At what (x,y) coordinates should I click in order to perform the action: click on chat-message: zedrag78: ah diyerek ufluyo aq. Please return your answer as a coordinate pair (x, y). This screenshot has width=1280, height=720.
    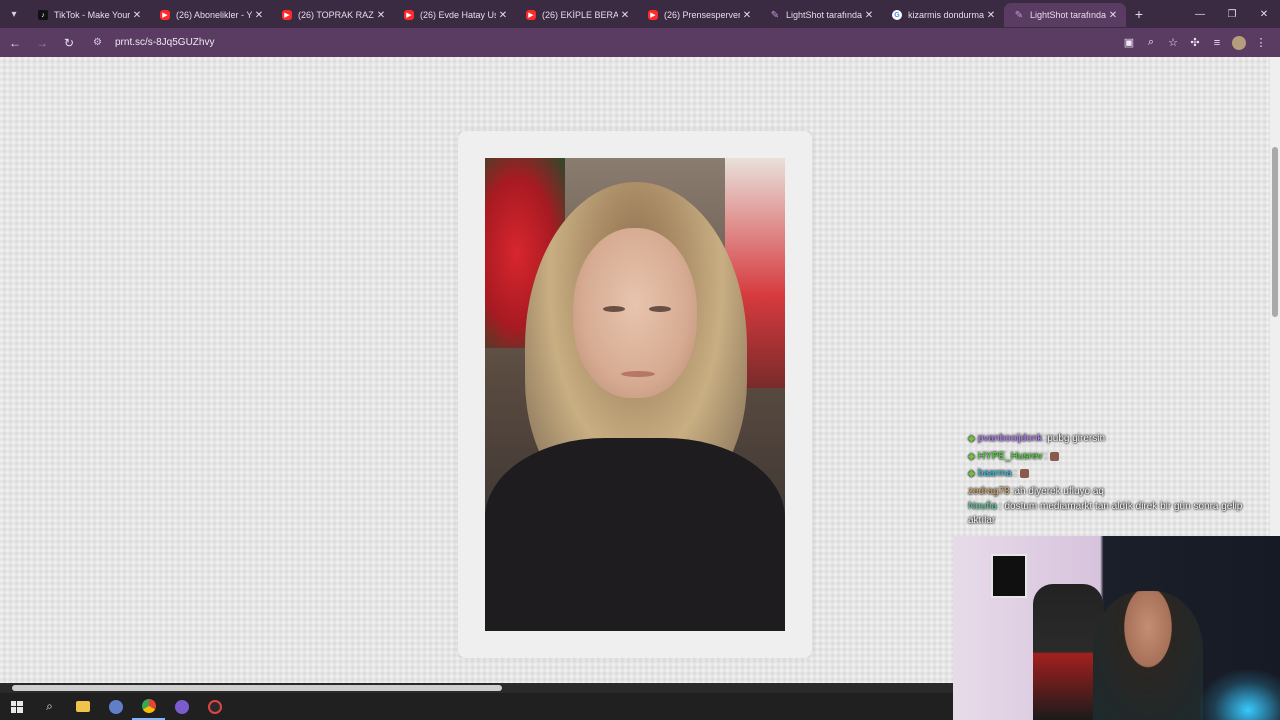
    Looking at the image, I should click on (1118, 492).